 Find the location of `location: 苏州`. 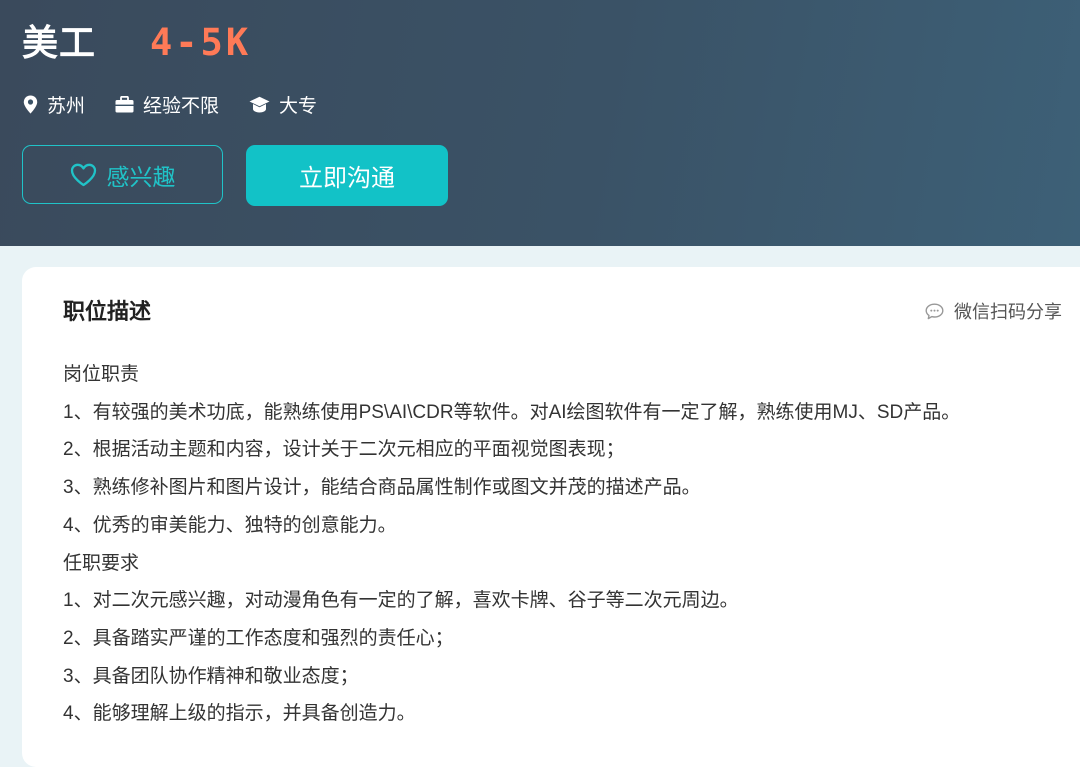

location: 苏州 is located at coordinates (54, 104).